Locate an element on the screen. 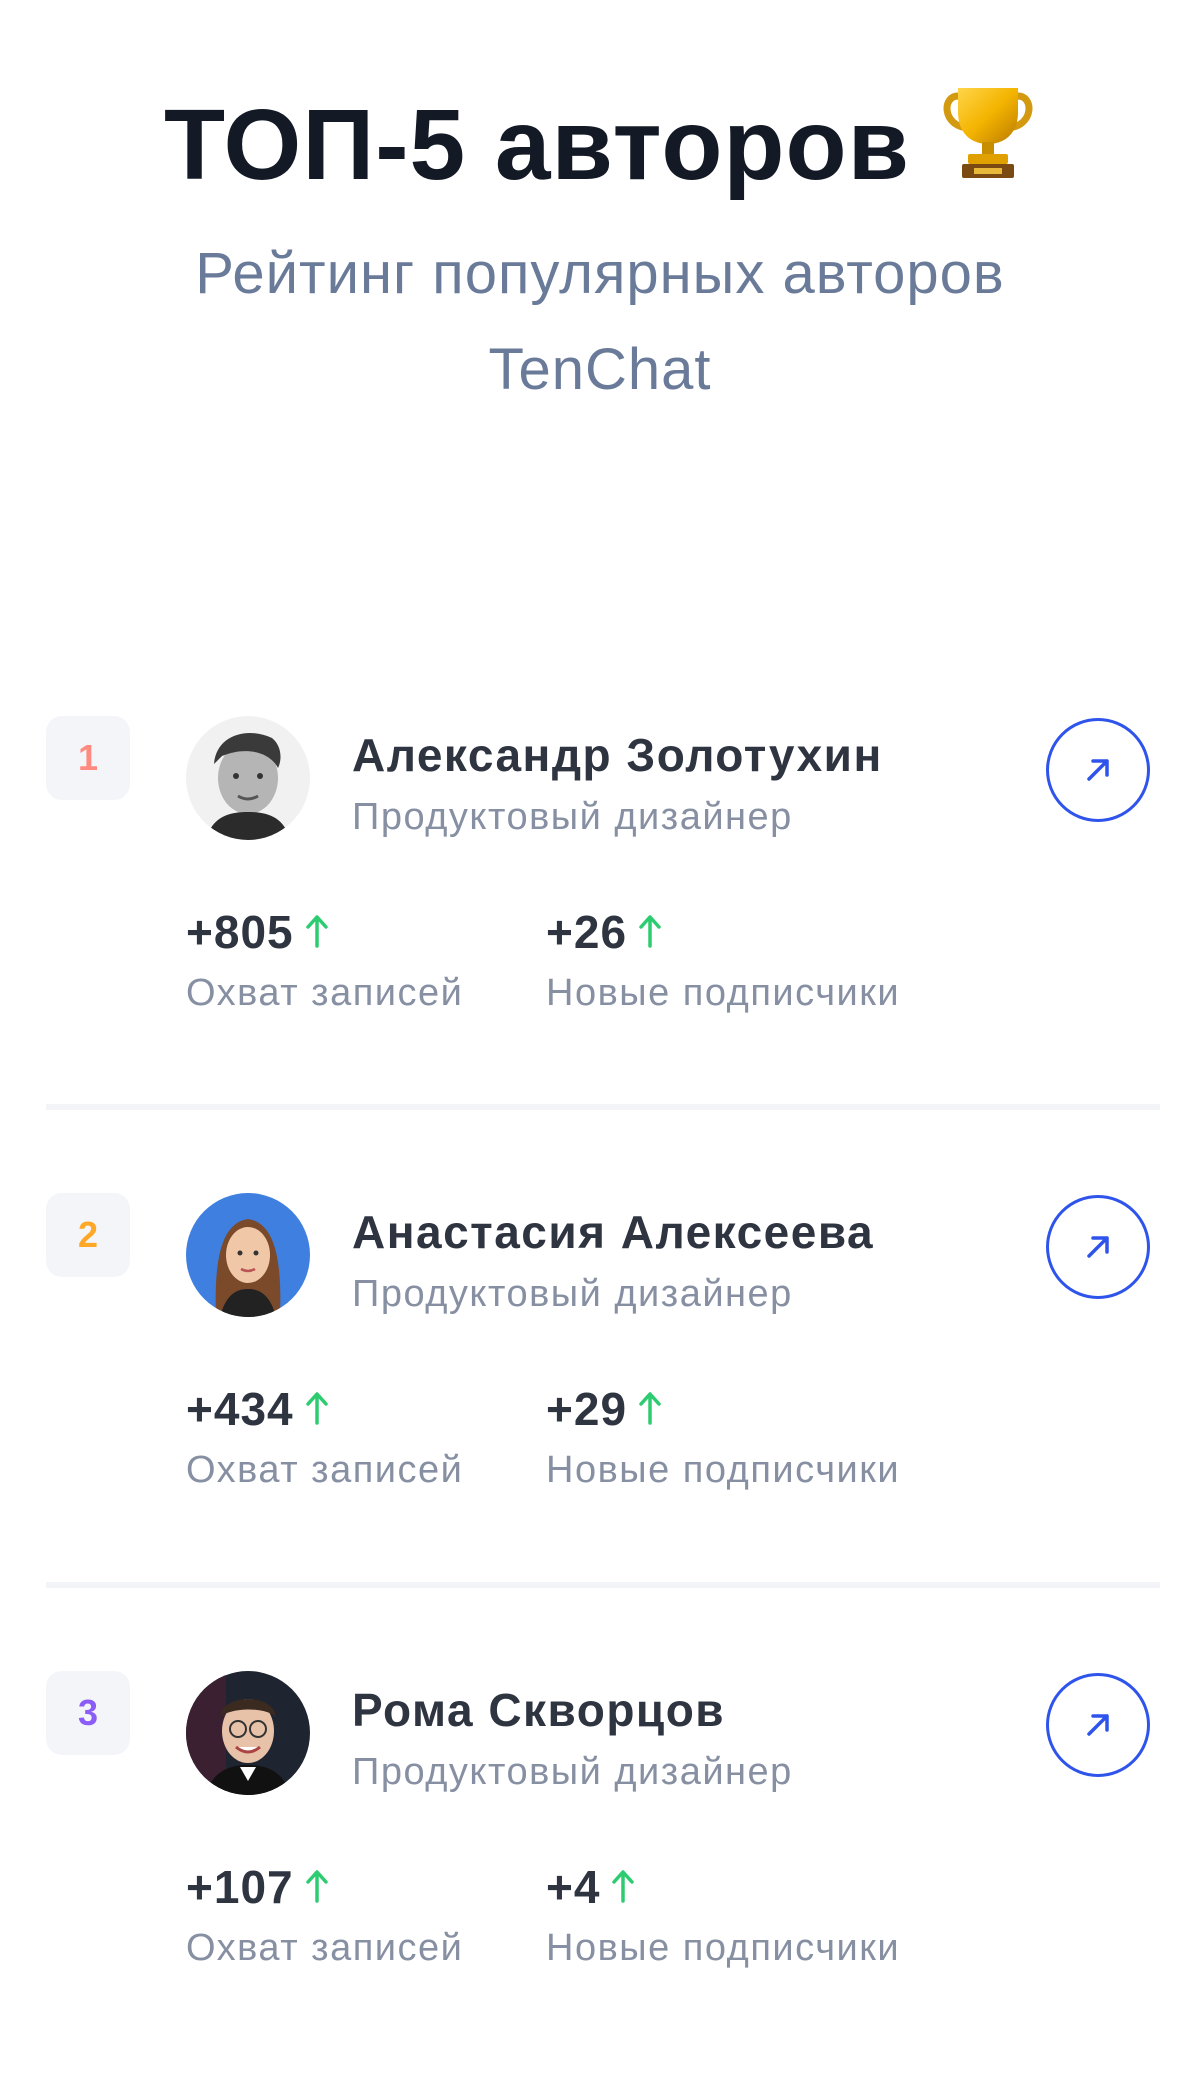  reach-stat: +107 Охват записей is located at coordinates (324, 1914).